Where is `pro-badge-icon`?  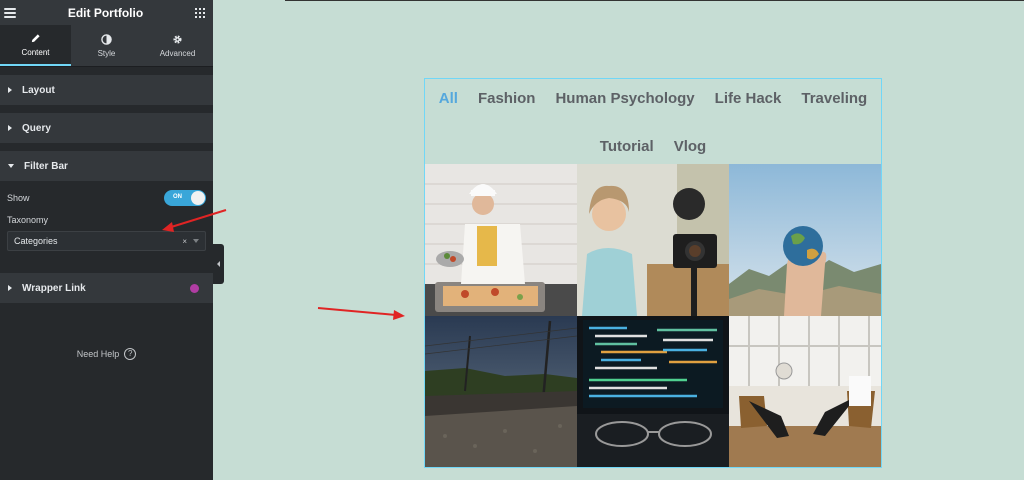
pro-badge-icon is located at coordinates (194, 288).